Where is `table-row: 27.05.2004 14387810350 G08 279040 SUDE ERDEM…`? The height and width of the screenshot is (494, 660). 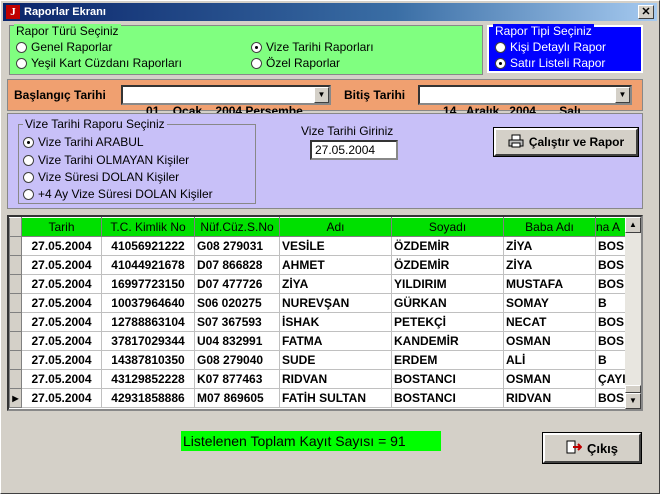
table-row: 27.05.2004 14387810350 G08 279040 SUDE ERDEM… is located at coordinates (319, 360).